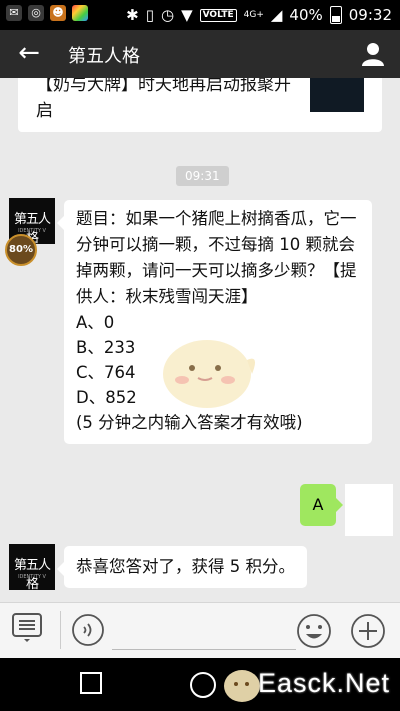  Describe the element at coordinates (21, 250) in the screenshot. I see `progress-badge: 80%` at that location.